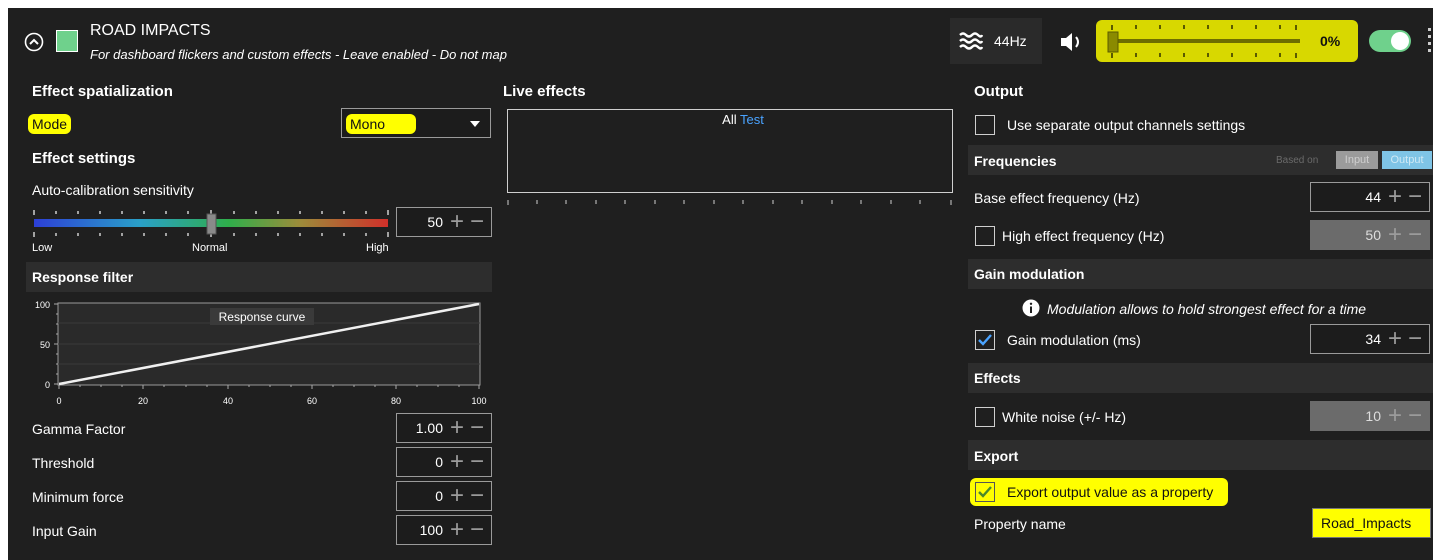 This screenshot has height=560, width=1433. What do you see at coordinates (444, 428) in the screenshot?
I see `gamma-stepper: 1.00 + −` at bounding box center [444, 428].